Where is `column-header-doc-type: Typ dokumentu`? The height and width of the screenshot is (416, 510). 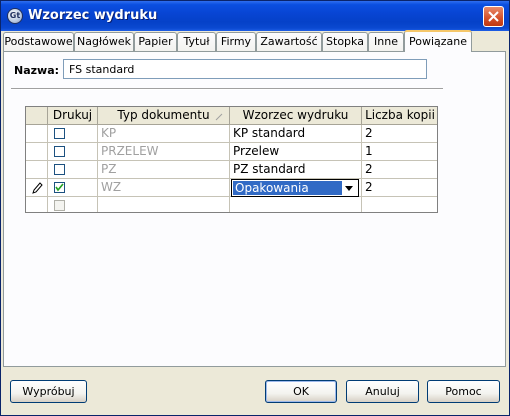 column-header-doc-type: Typ dokumentu is located at coordinates (164, 116).